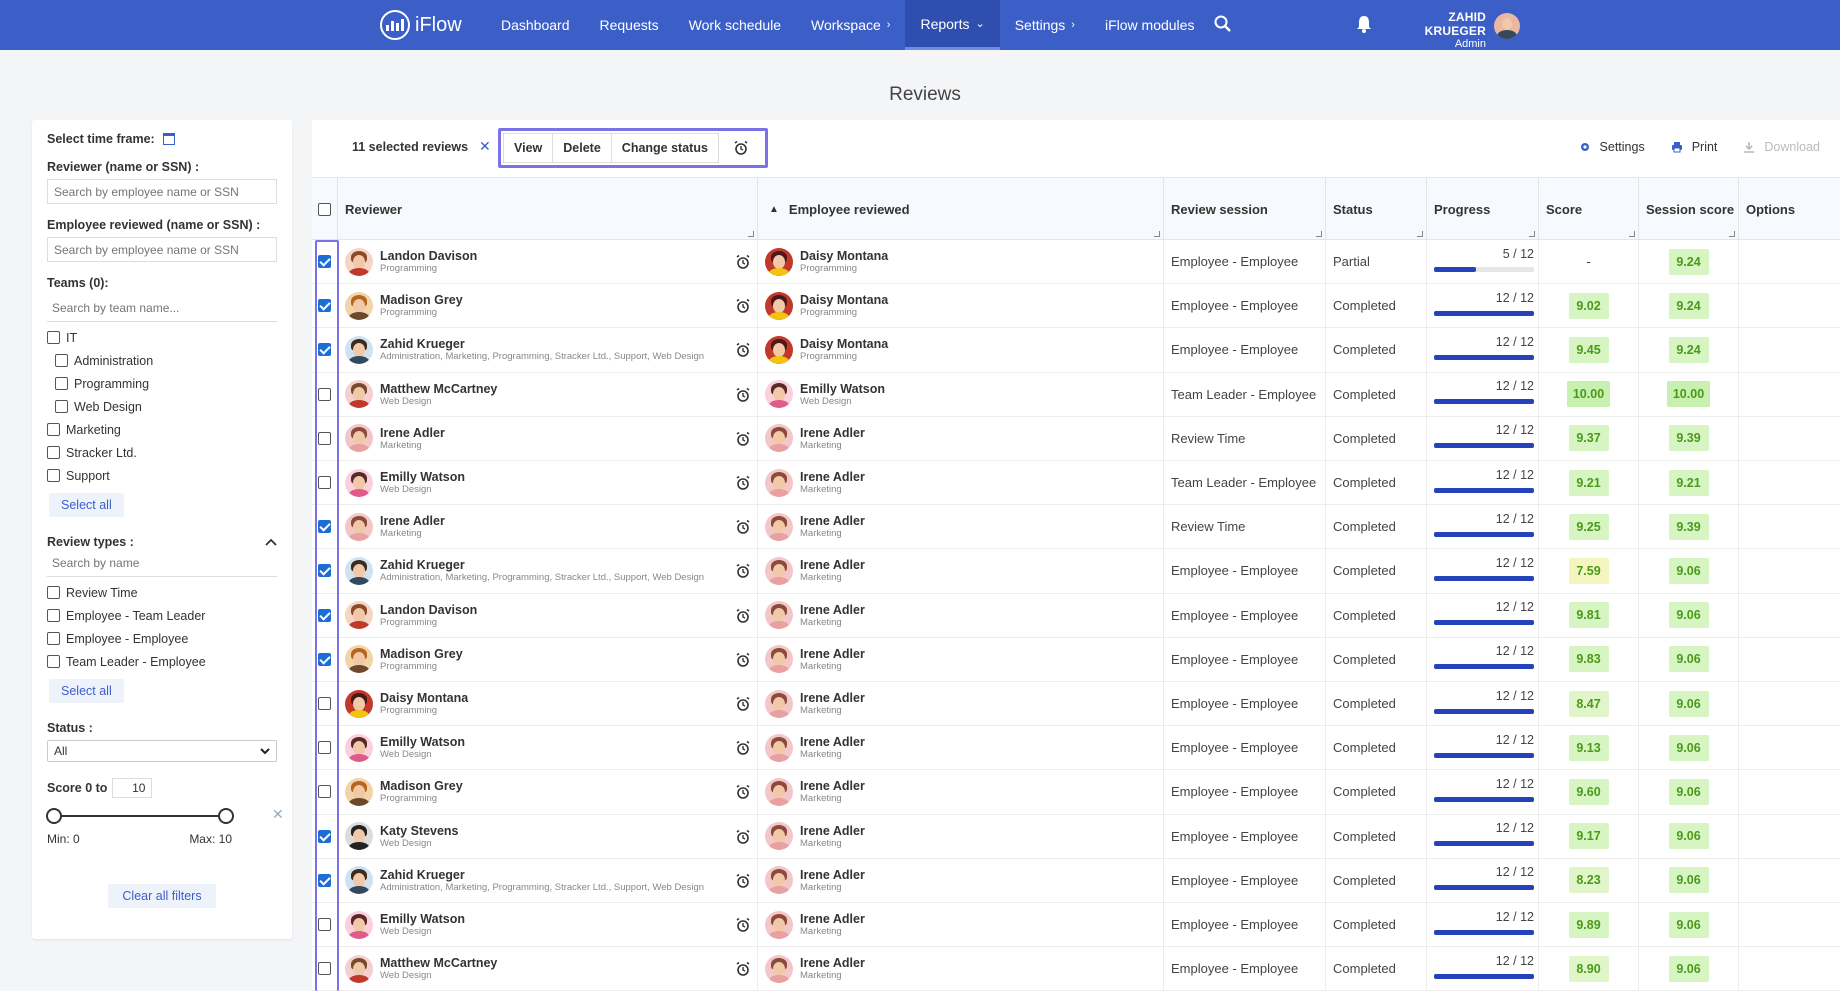  I want to click on user-avatar, so click(1507, 26).